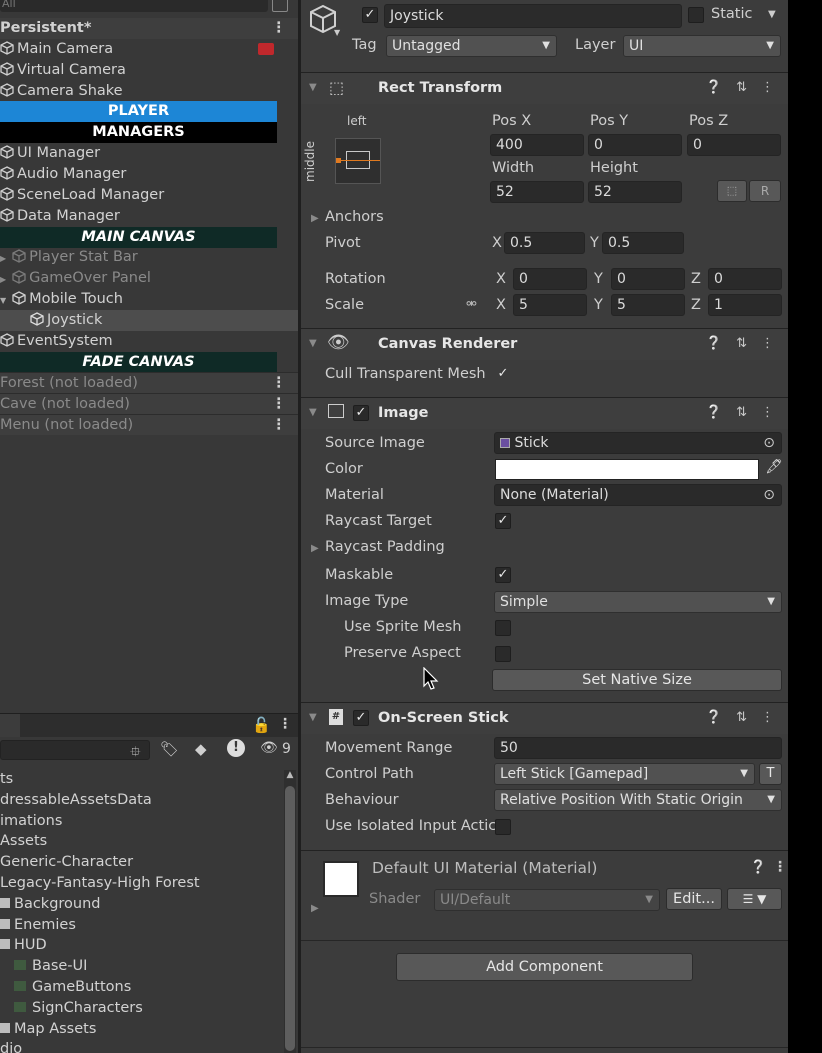  What do you see at coordinates (770, 774) in the screenshot?
I see `control-path-text-toggle: T` at bounding box center [770, 774].